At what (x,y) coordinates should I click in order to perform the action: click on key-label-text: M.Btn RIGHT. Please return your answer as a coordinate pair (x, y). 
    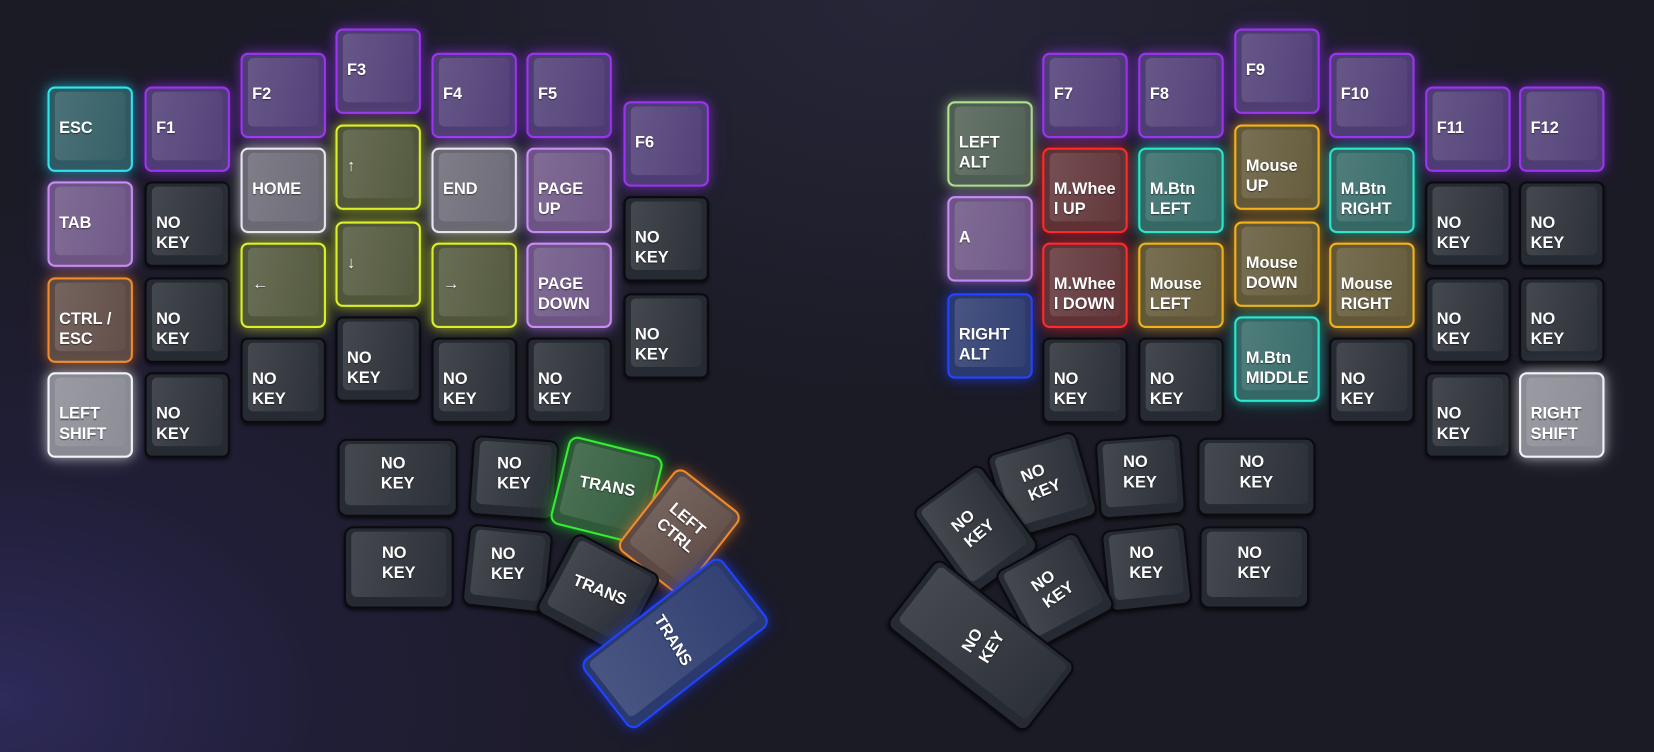
    Looking at the image, I should click on (1366, 199).